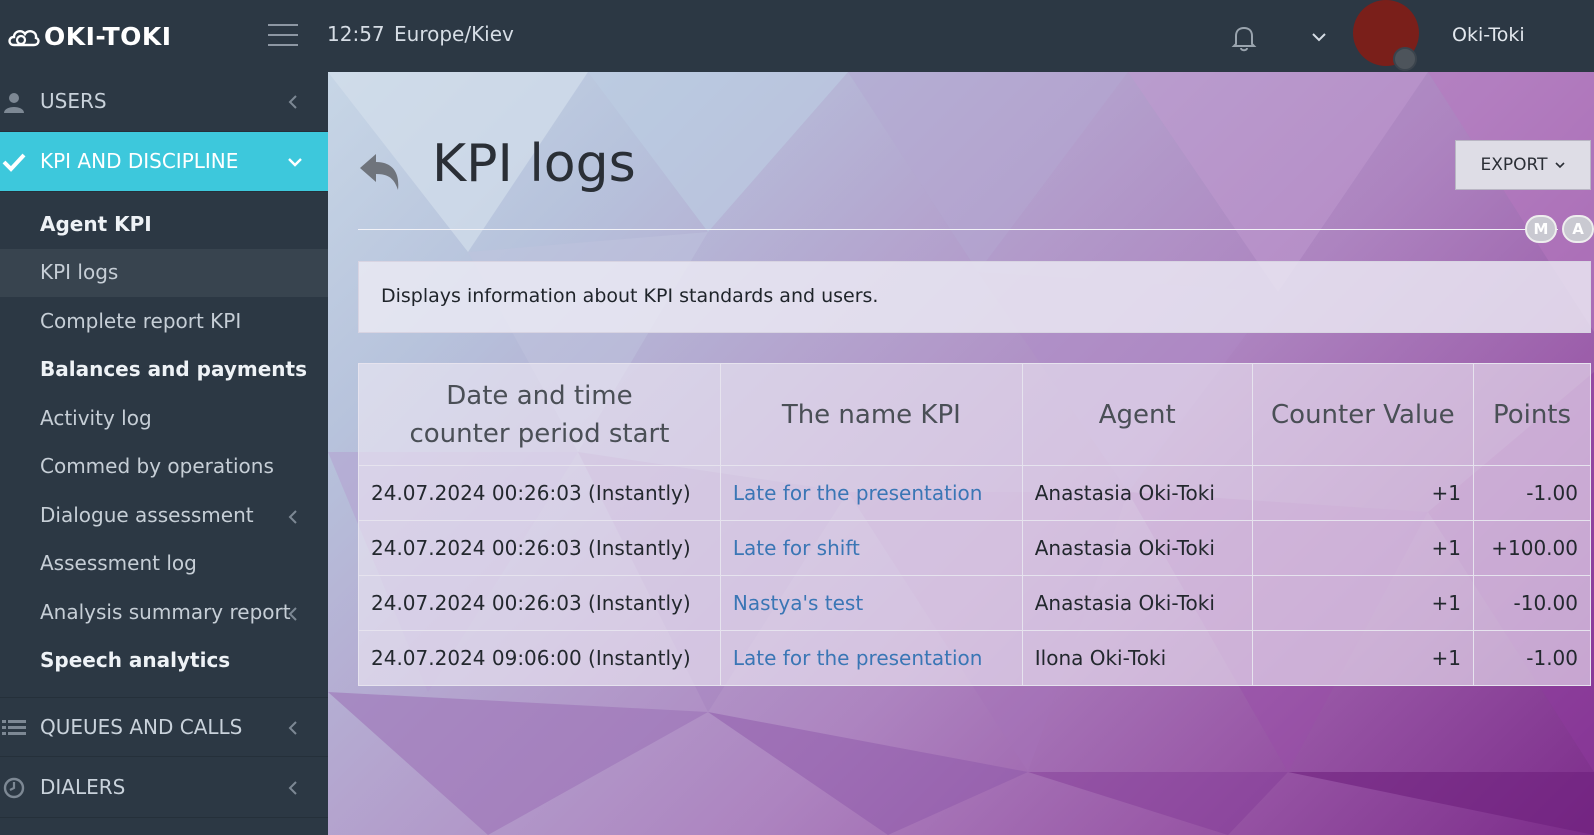 The height and width of the screenshot is (835, 1594). I want to click on column-header-counter: Counter Value, so click(1362, 414).